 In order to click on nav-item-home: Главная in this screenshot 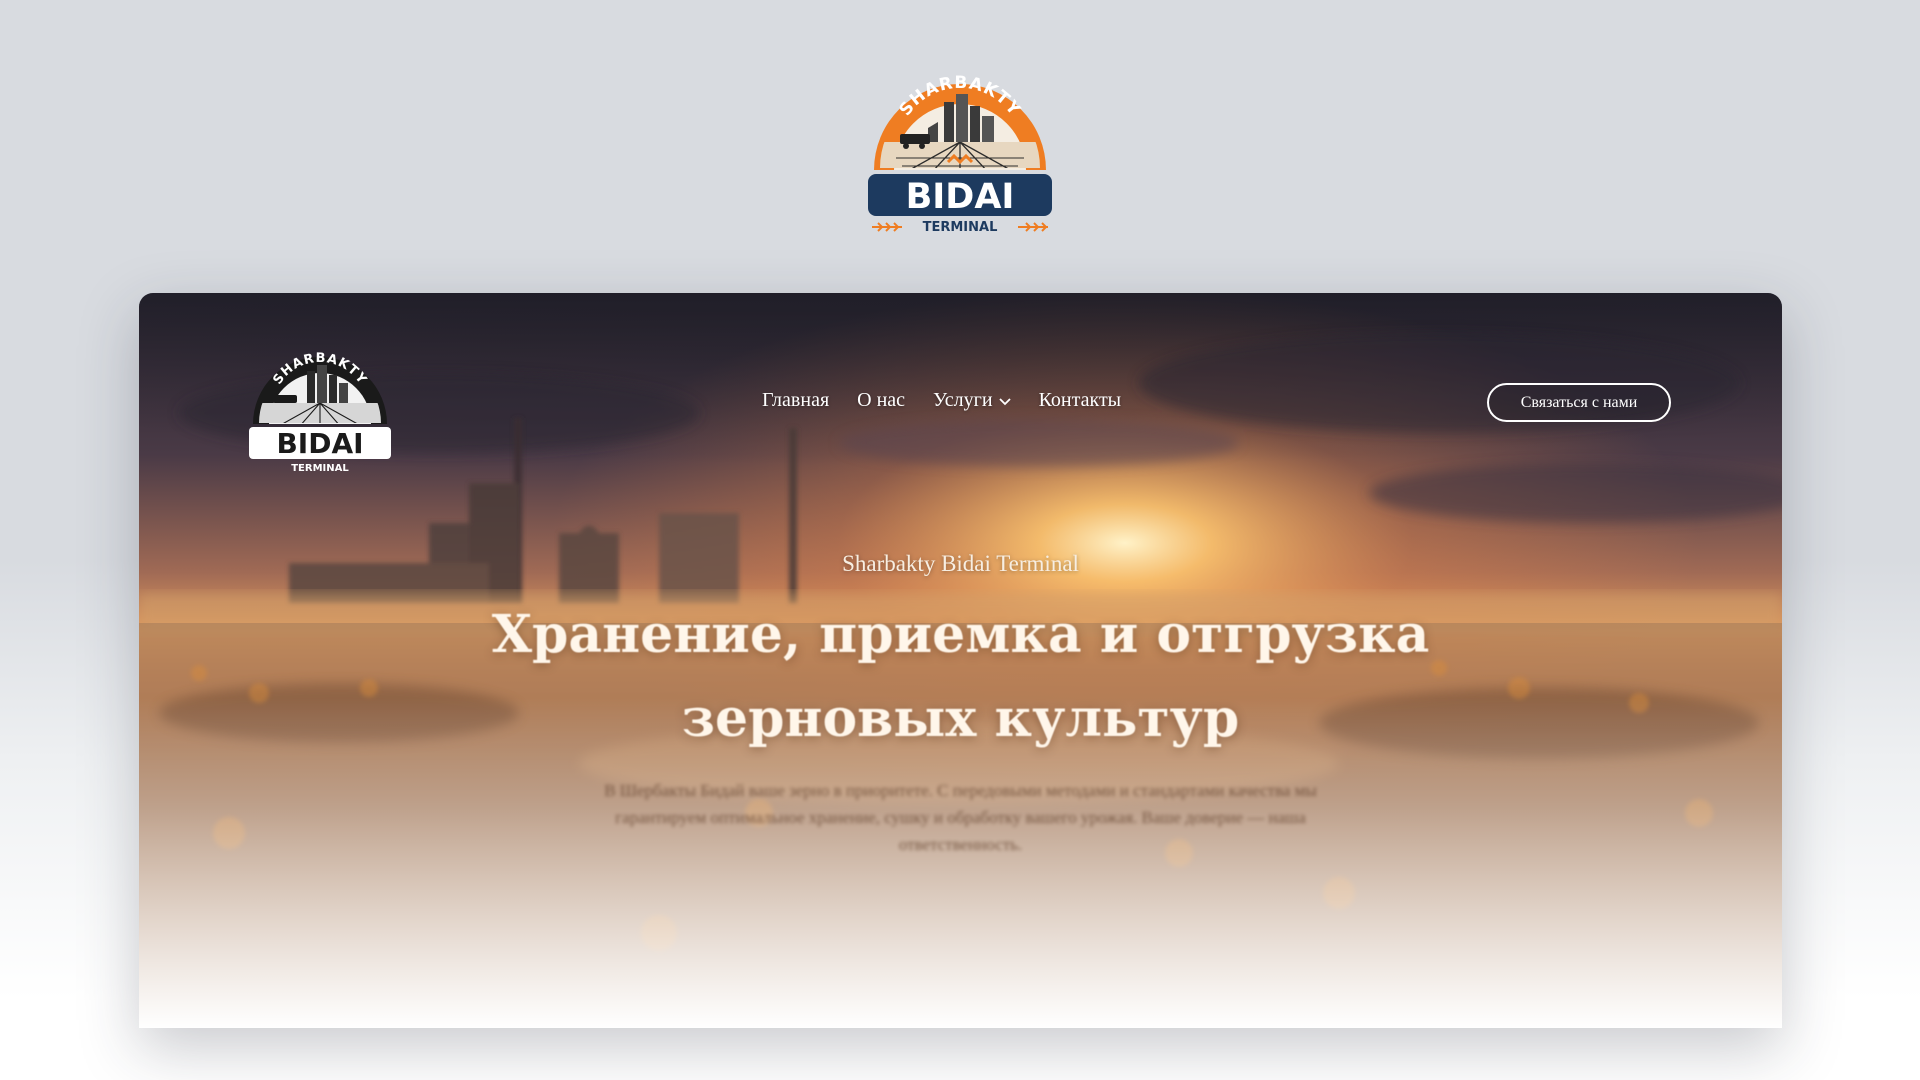, I will do `click(795, 400)`.